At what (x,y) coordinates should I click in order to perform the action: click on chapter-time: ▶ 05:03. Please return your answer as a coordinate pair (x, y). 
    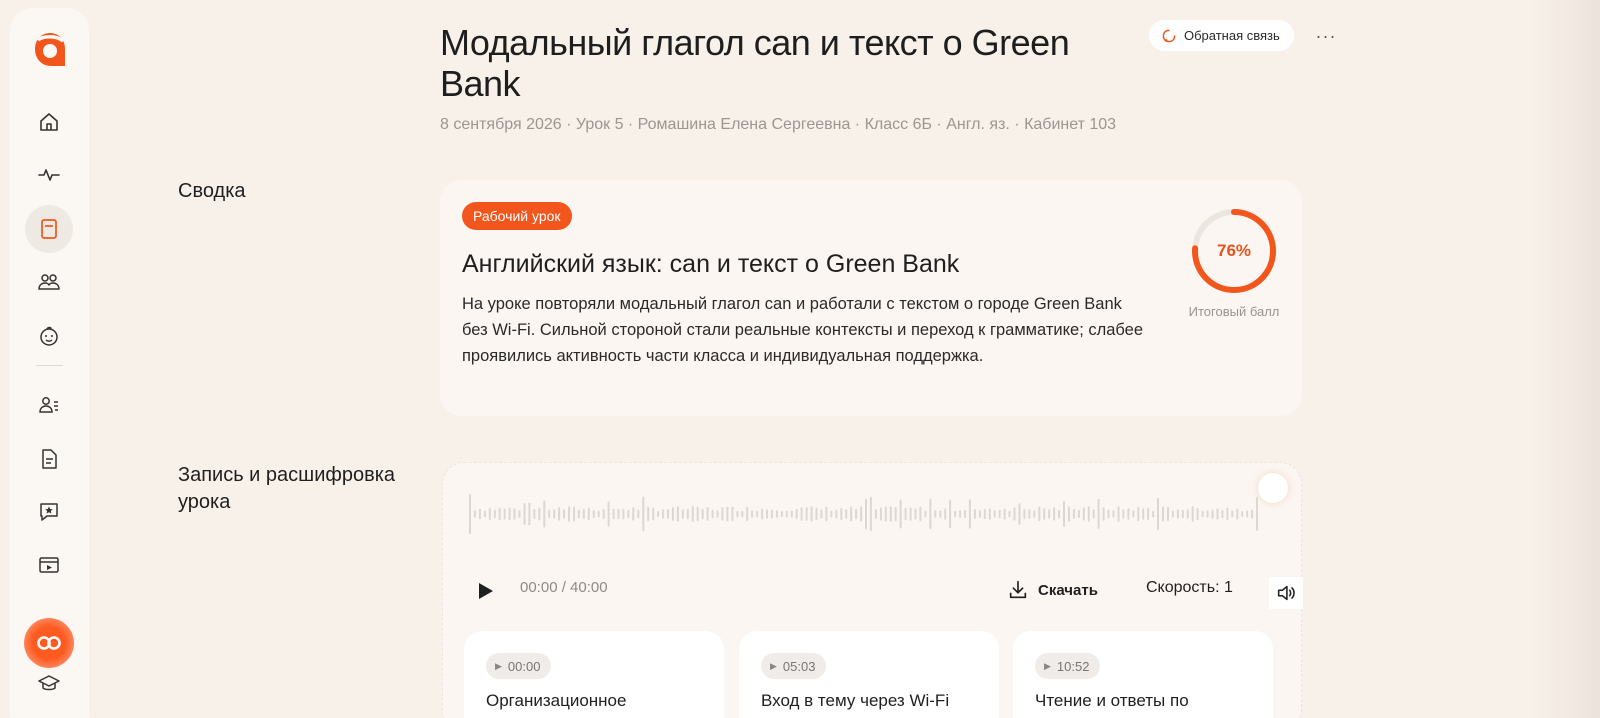
    Looking at the image, I should click on (794, 666).